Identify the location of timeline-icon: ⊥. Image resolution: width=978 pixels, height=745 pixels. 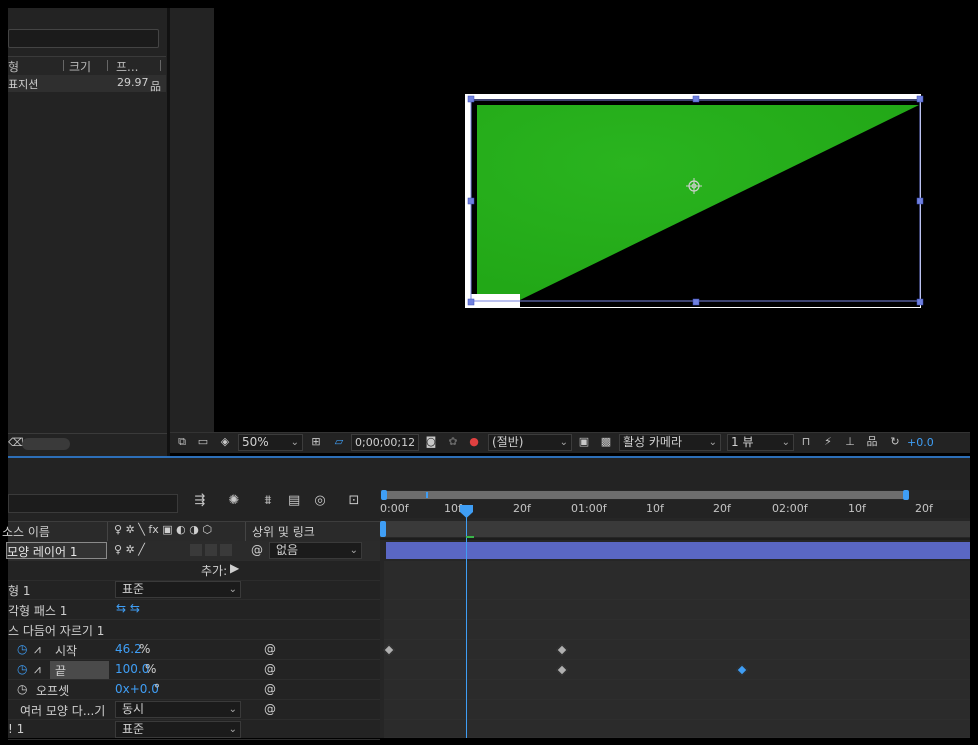
(850, 442).